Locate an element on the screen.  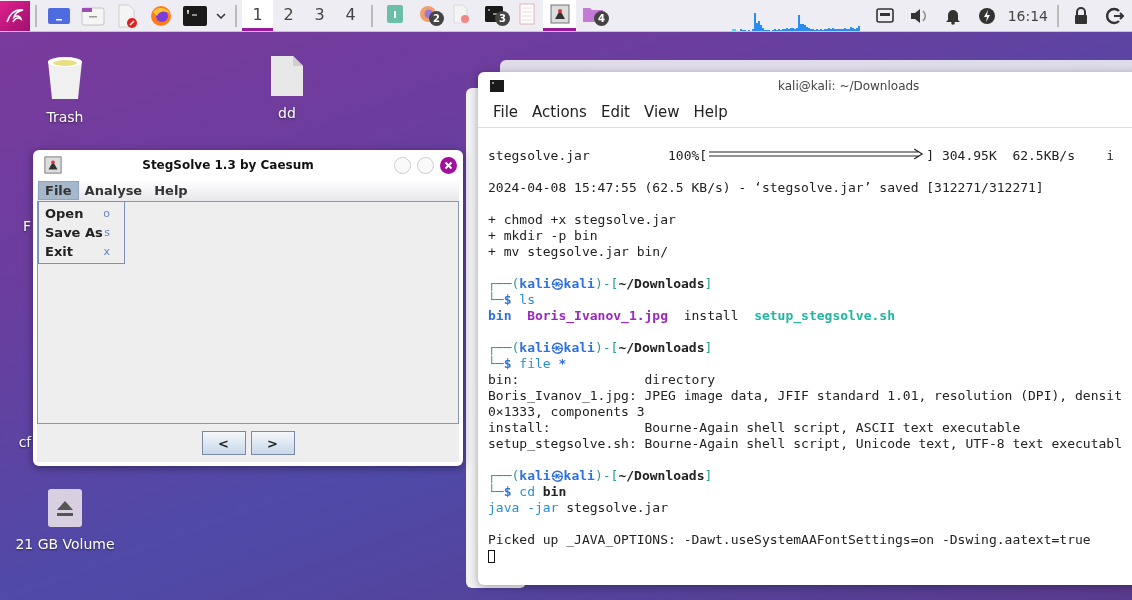
terminal-text: ] 304.95K 62.5KB/s i is located at coordinates (1020, 156).